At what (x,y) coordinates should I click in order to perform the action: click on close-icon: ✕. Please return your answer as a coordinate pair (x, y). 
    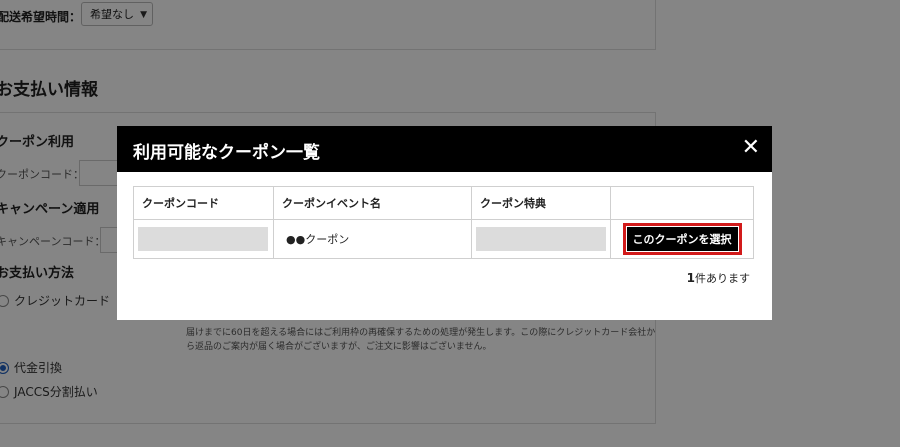
    Looking at the image, I should click on (751, 148).